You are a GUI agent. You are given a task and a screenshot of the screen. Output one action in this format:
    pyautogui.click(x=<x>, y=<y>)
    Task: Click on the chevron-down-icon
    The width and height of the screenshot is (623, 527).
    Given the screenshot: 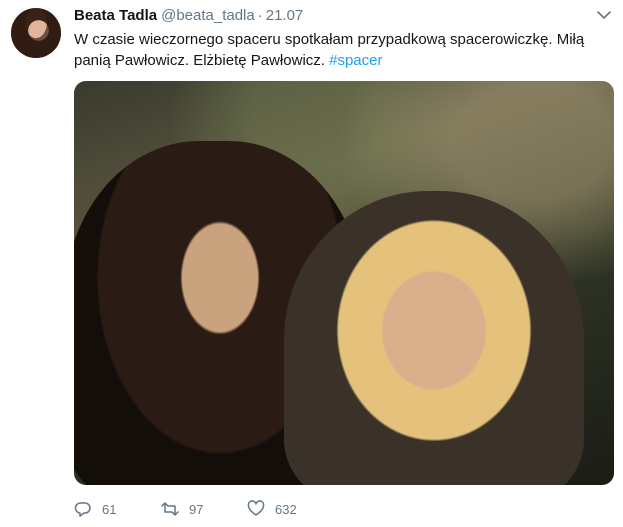 What is the action you would take?
    pyautogui.click(x=604, y=15)
    